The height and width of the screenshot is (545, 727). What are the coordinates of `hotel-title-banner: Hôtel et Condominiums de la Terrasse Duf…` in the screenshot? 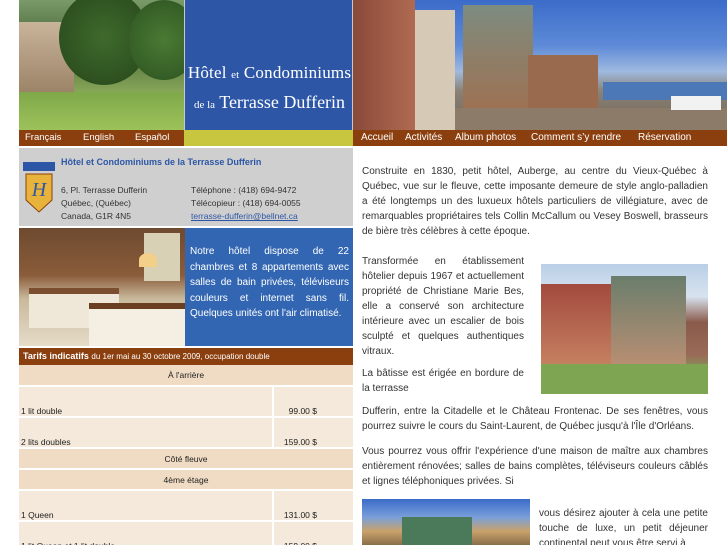 It's located at (268, 65).